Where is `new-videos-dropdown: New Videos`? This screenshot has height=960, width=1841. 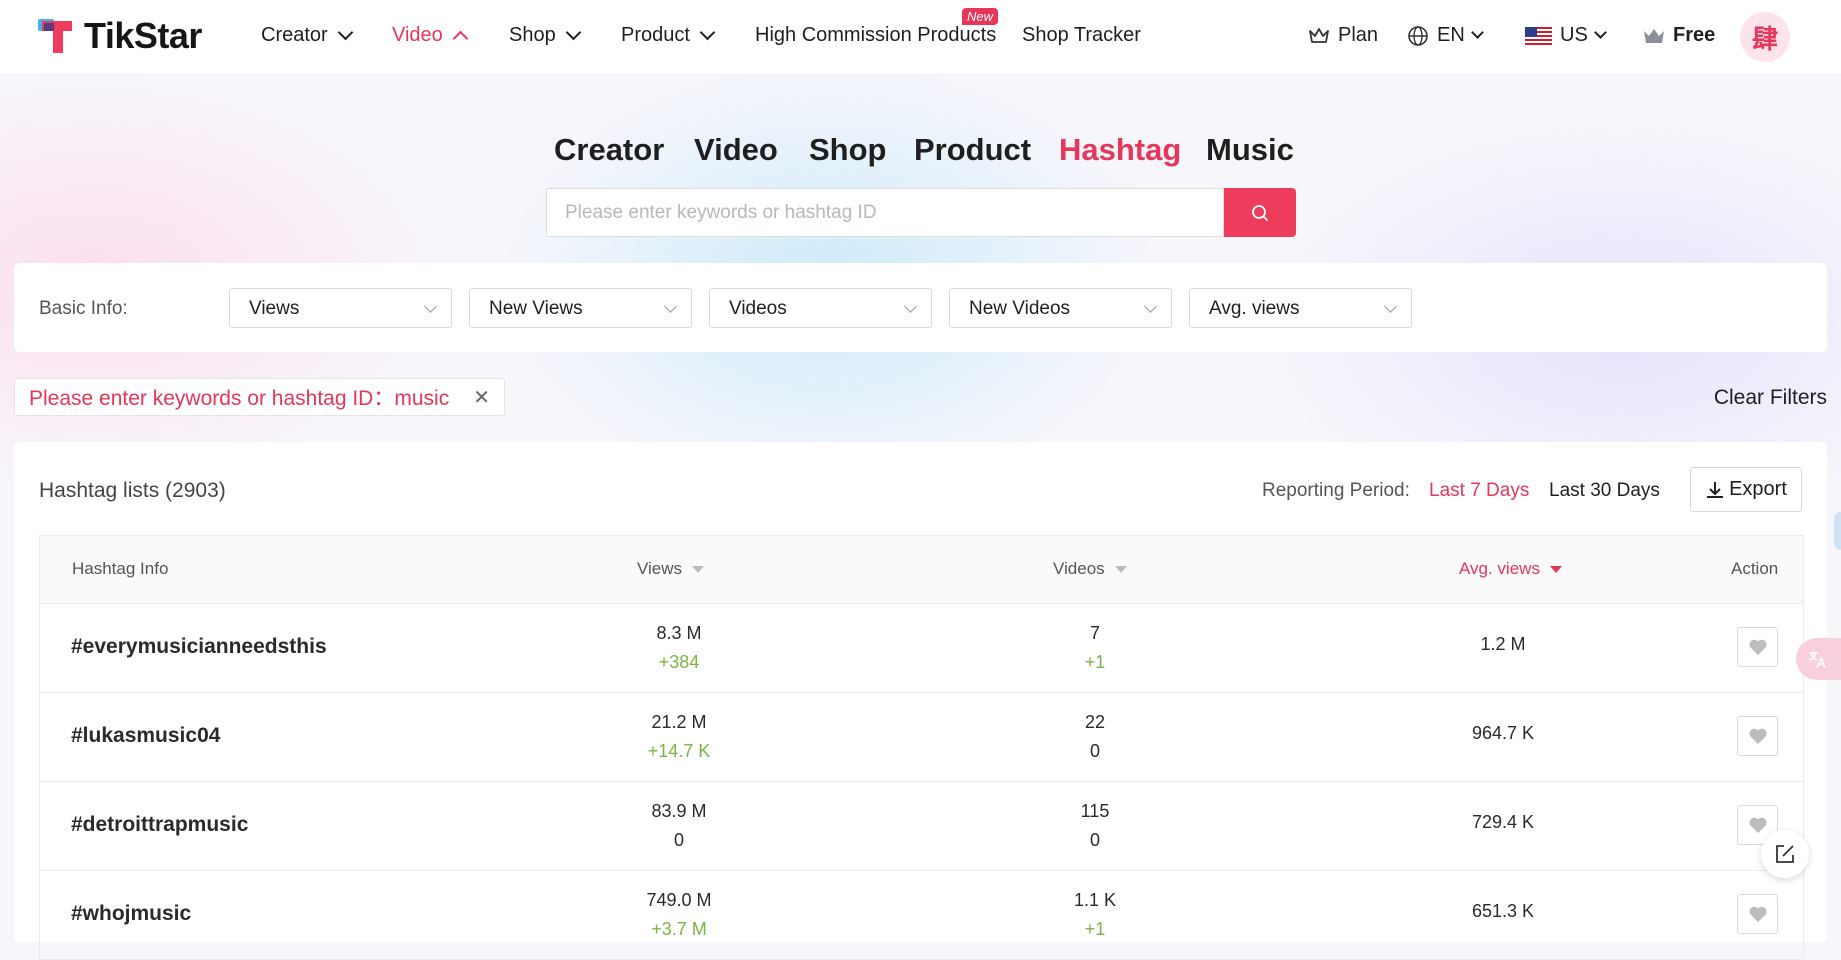 new-videos-dropdown: New Videos is located at coordinates (1060, 308).